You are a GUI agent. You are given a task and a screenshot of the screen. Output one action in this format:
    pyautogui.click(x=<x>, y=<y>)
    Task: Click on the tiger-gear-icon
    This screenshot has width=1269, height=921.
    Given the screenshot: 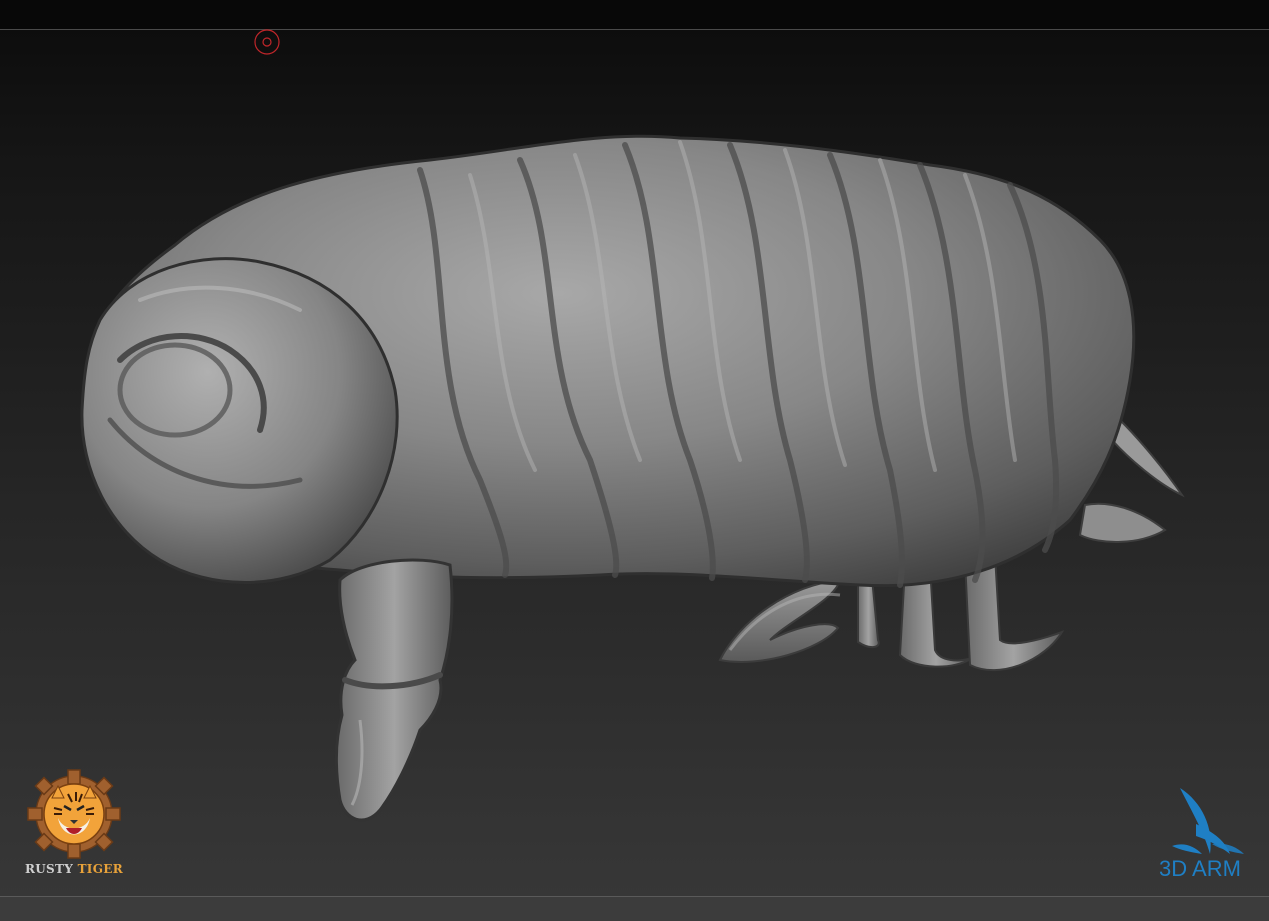 What is the action you would take?
    pyautogui.click(x=74, y=814)
    